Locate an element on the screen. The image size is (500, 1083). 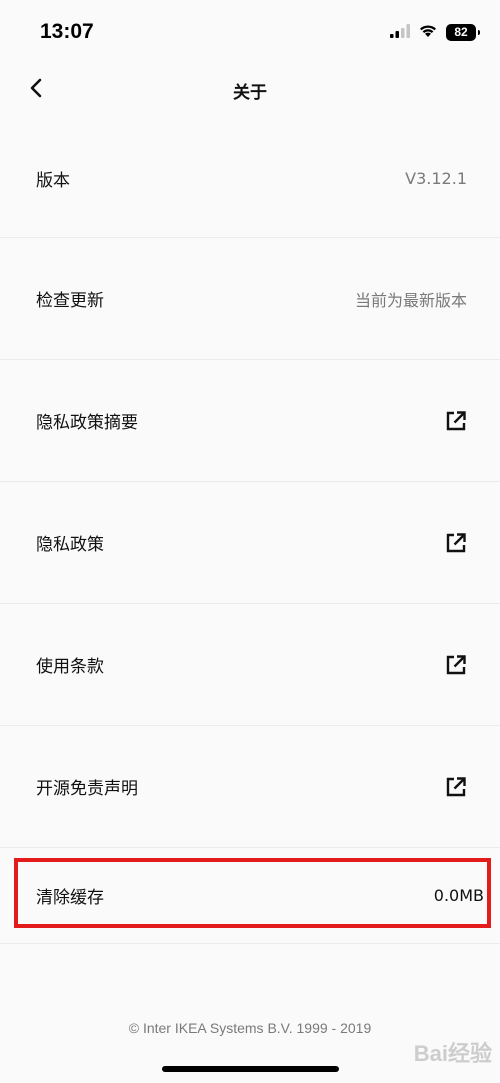
privacy-policy-label: 隐私政策 is located at coordinates (70, 545).